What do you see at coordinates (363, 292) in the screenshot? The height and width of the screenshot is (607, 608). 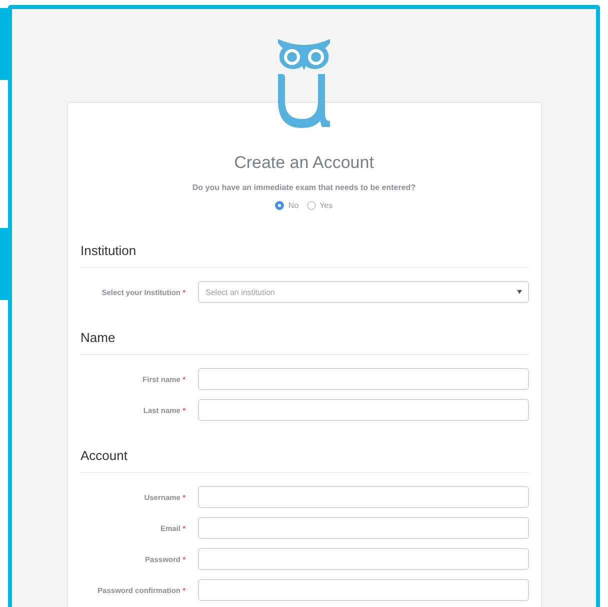 I see `institution-select: Select an institution` at bounding box center [363, 292].